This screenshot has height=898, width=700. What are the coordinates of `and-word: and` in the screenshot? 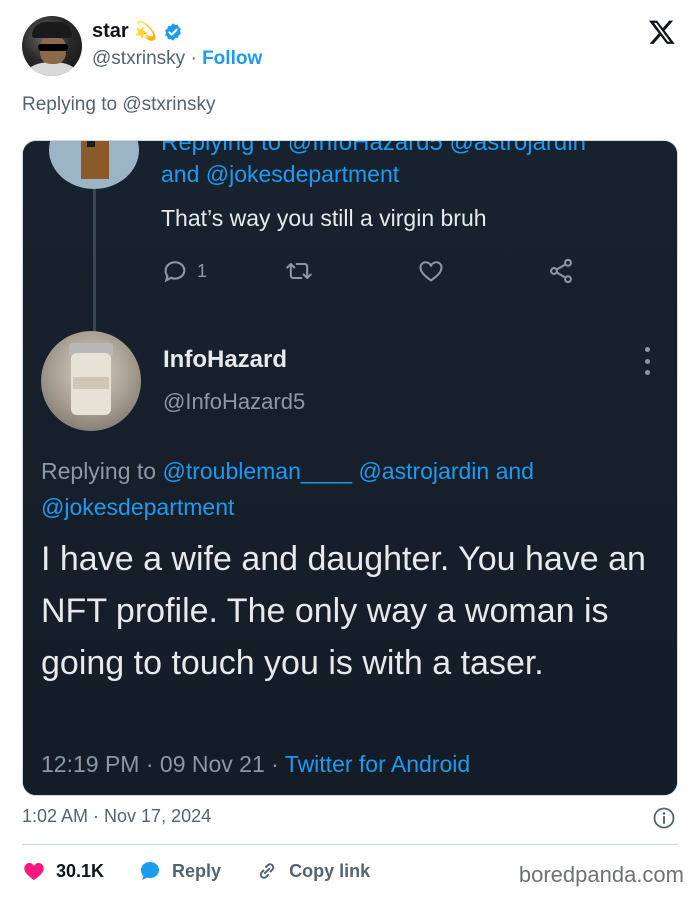 It's located at (514, 471).